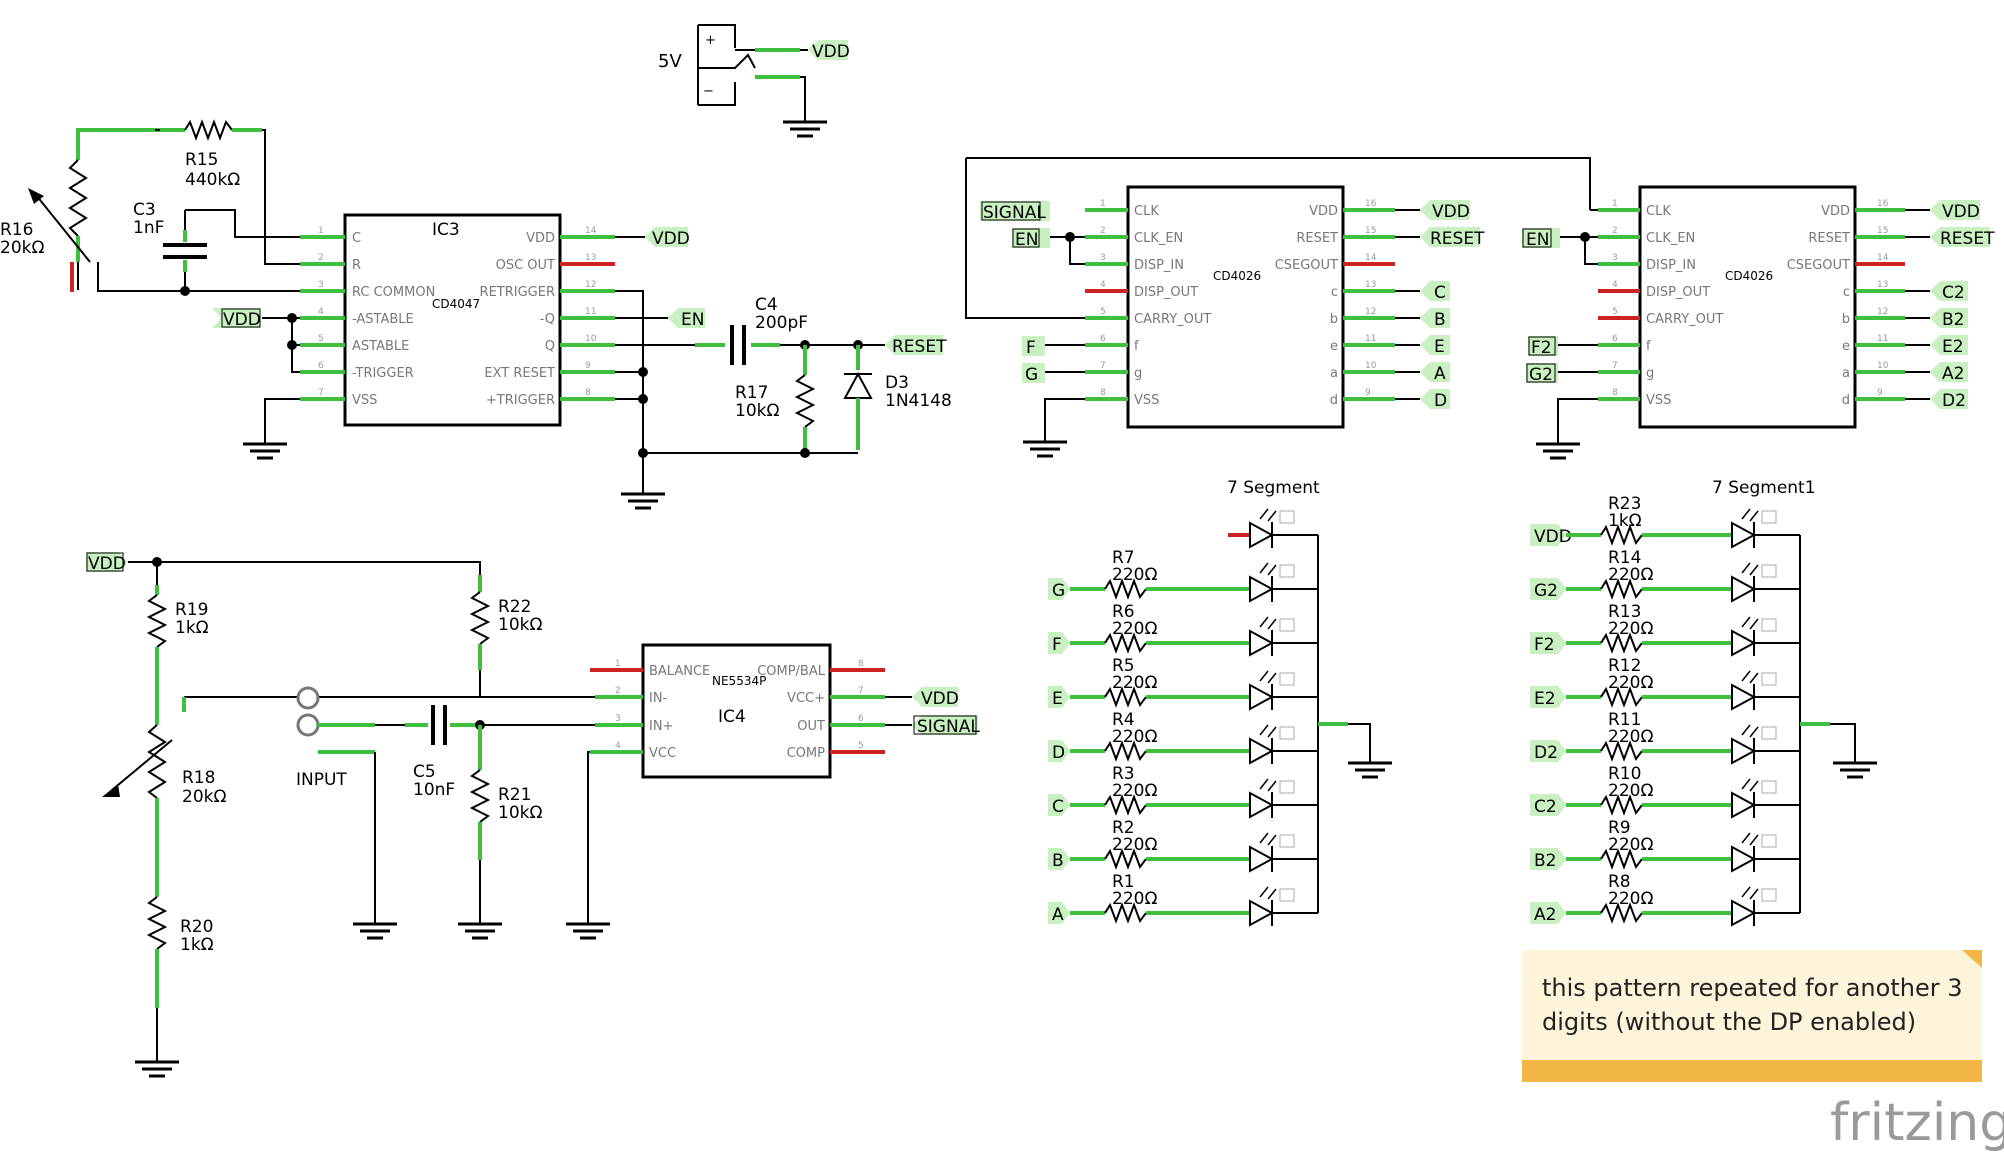 This screenshot has height=1152, width=2004. I want to click on pin-num-3: 3, so click(1103, 258).